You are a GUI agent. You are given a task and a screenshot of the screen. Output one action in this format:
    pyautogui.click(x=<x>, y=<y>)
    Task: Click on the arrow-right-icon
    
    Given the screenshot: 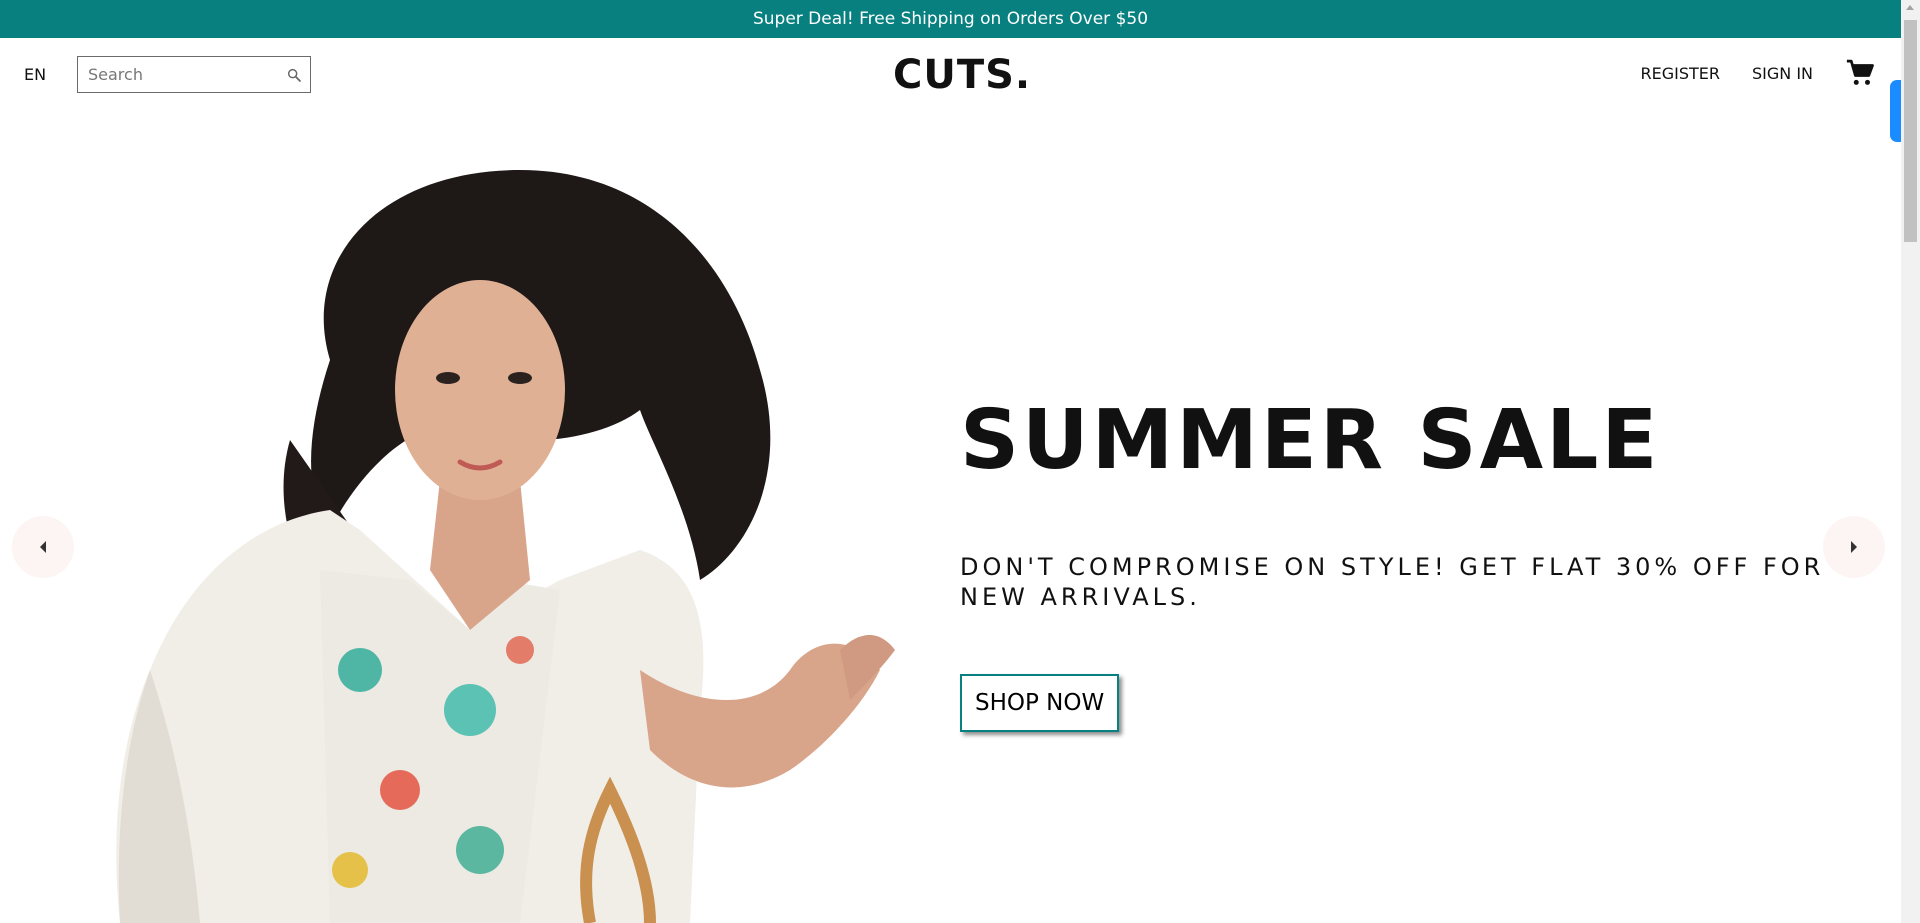 What is the action you would take?
    pyautogui.click(x=1854, y=547)
    